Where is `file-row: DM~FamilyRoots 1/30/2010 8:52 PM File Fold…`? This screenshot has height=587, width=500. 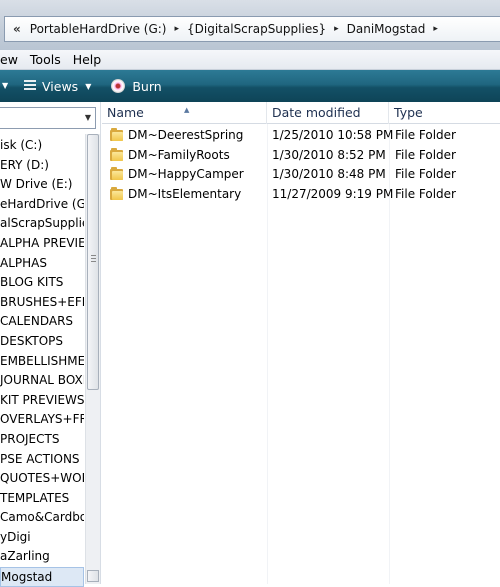 file-row: DM~FamilyRoots 1/30/2010 8:52 PM File Fold… is located at coordinates (301, 156).